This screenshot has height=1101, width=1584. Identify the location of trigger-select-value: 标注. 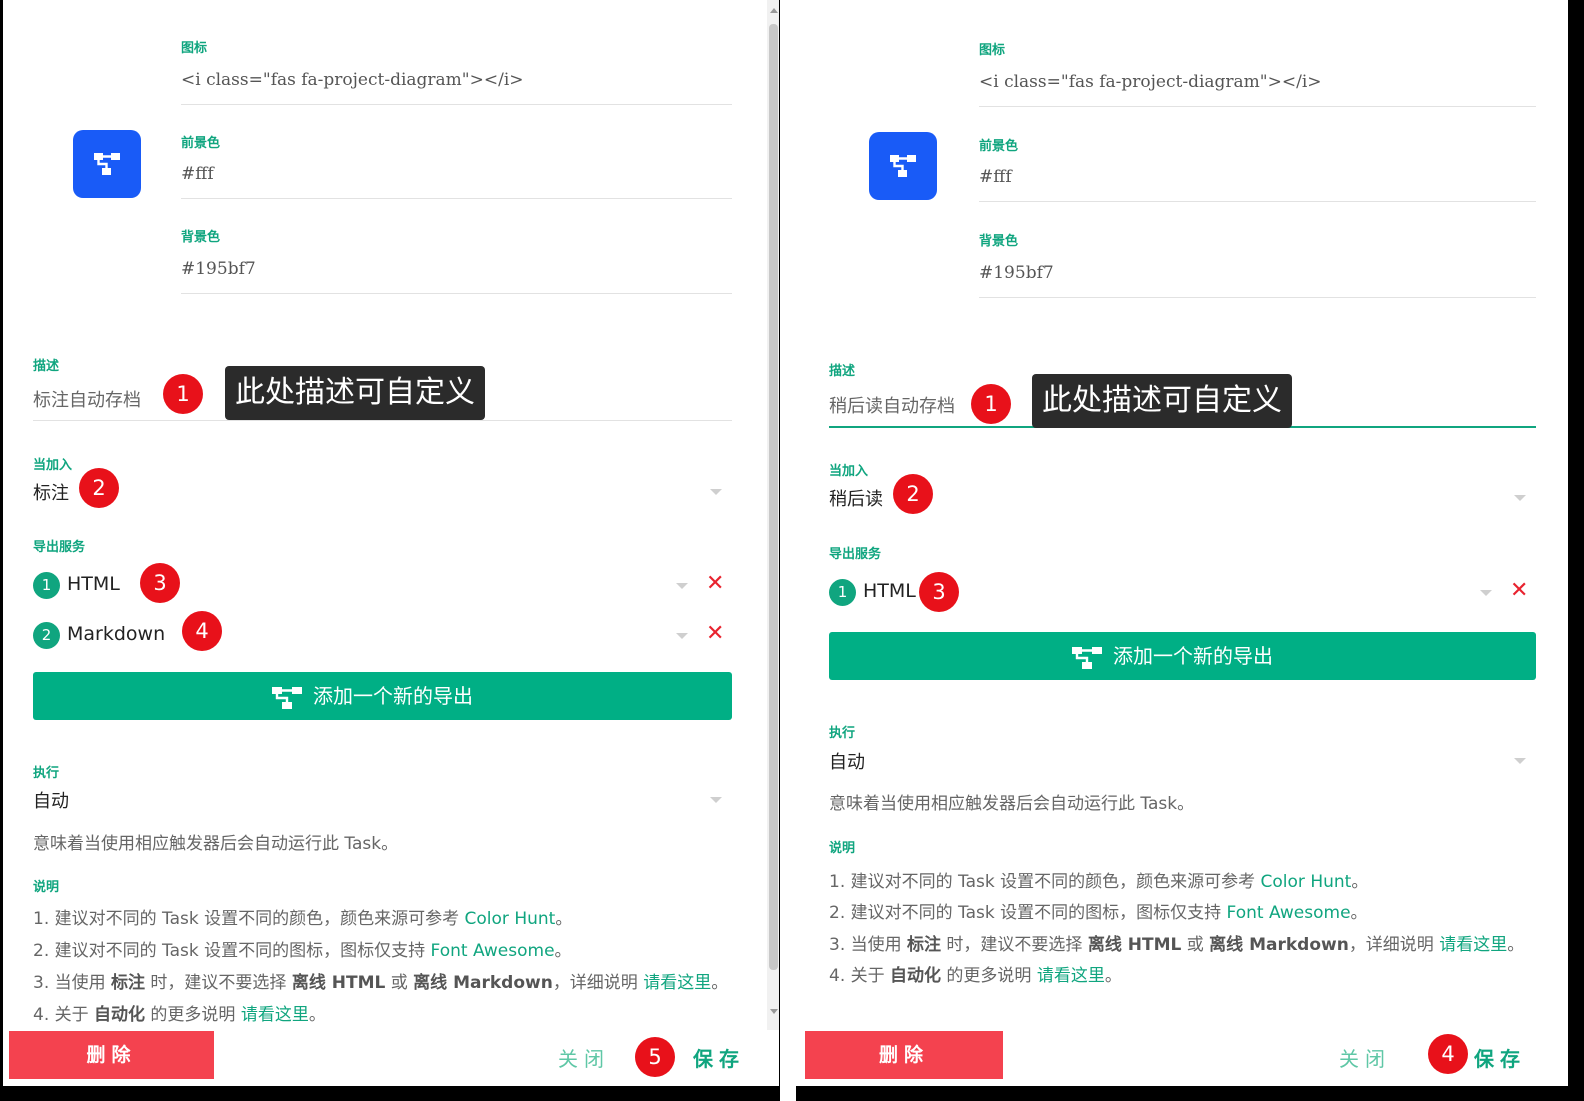
(51, 492).